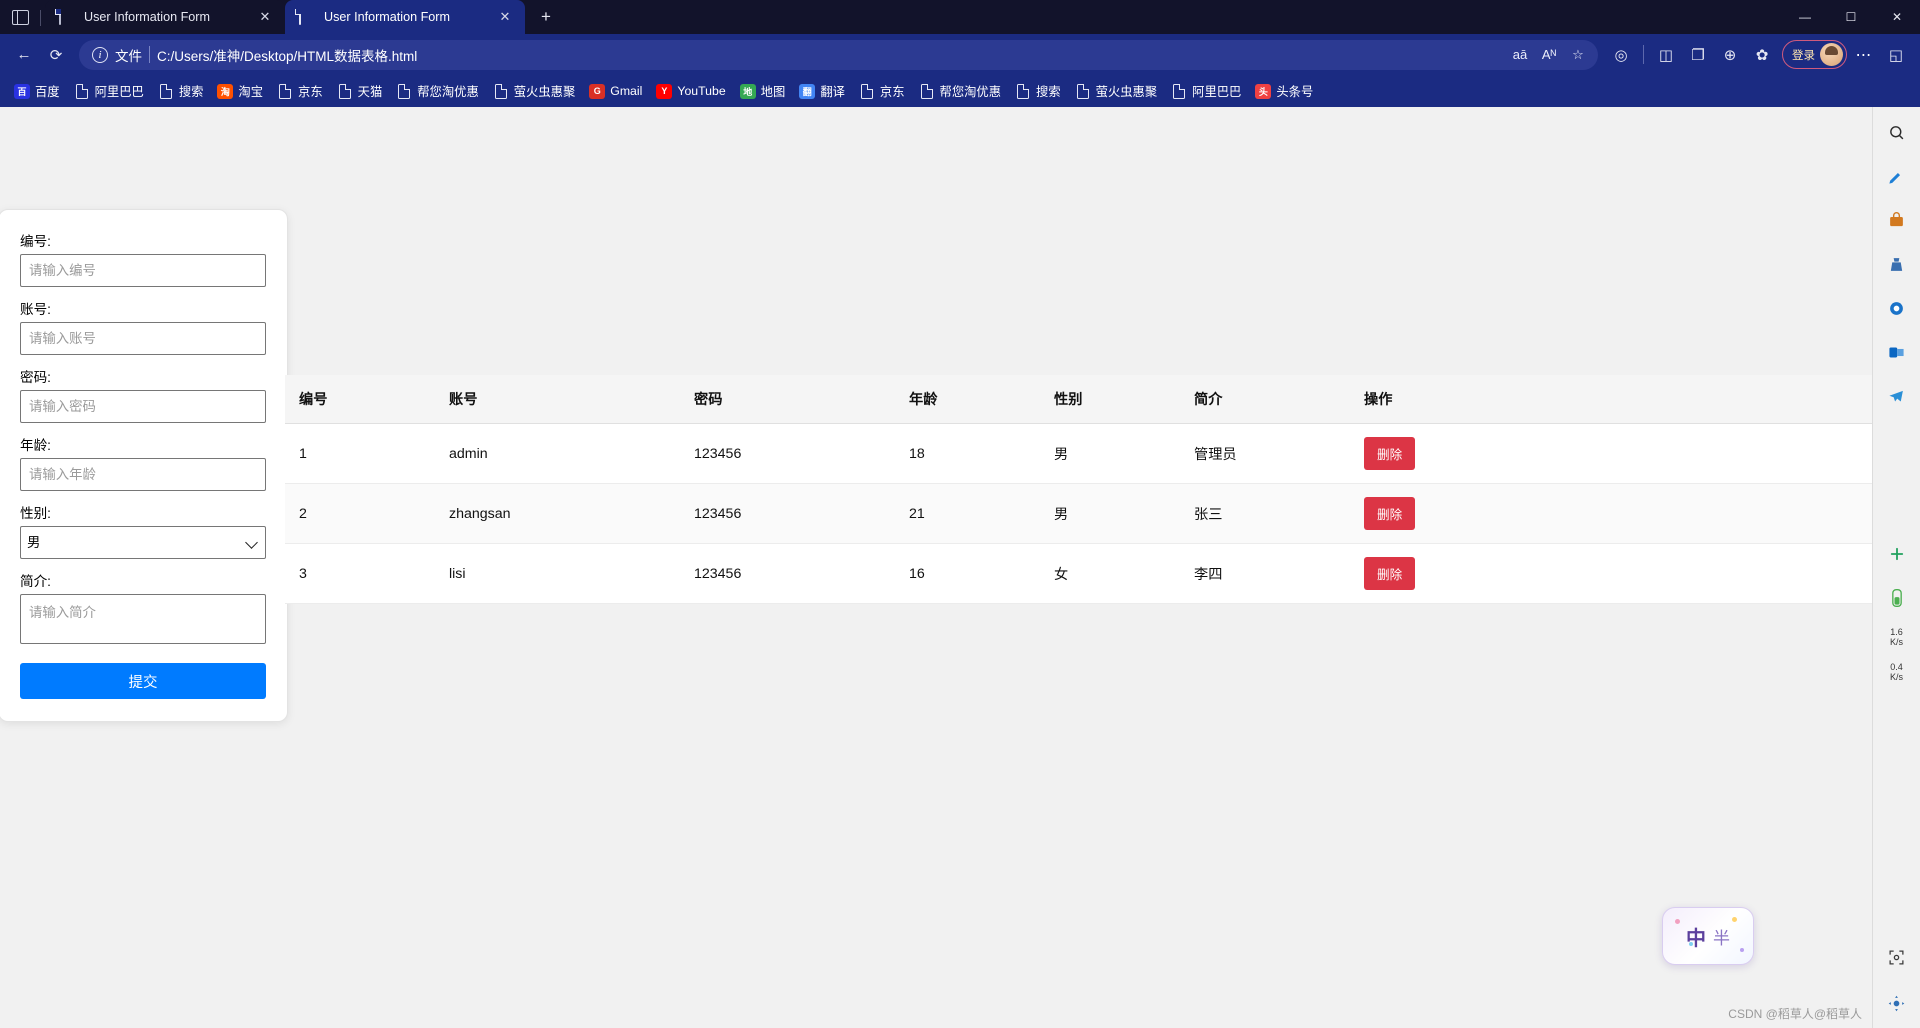  I want to click on password-input, so click(143, 406).